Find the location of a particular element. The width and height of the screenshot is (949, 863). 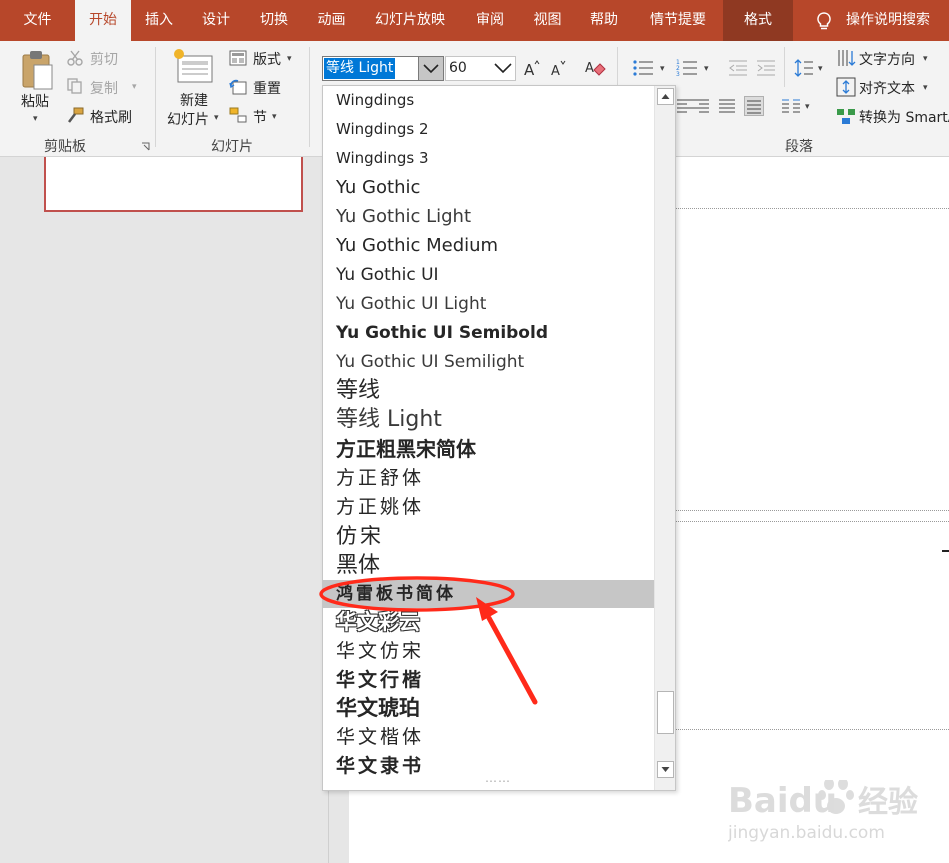

slide-thumbnail is located at coordinates (173, 184).